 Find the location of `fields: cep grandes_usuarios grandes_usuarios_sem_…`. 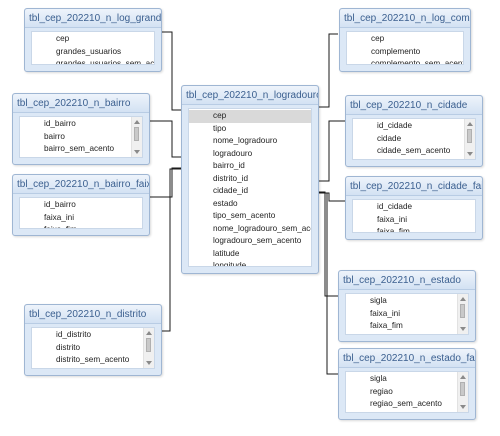

fields: cep grandes_usuarios grandes_usuarios_sem_… is located at coordinates (93, 48).